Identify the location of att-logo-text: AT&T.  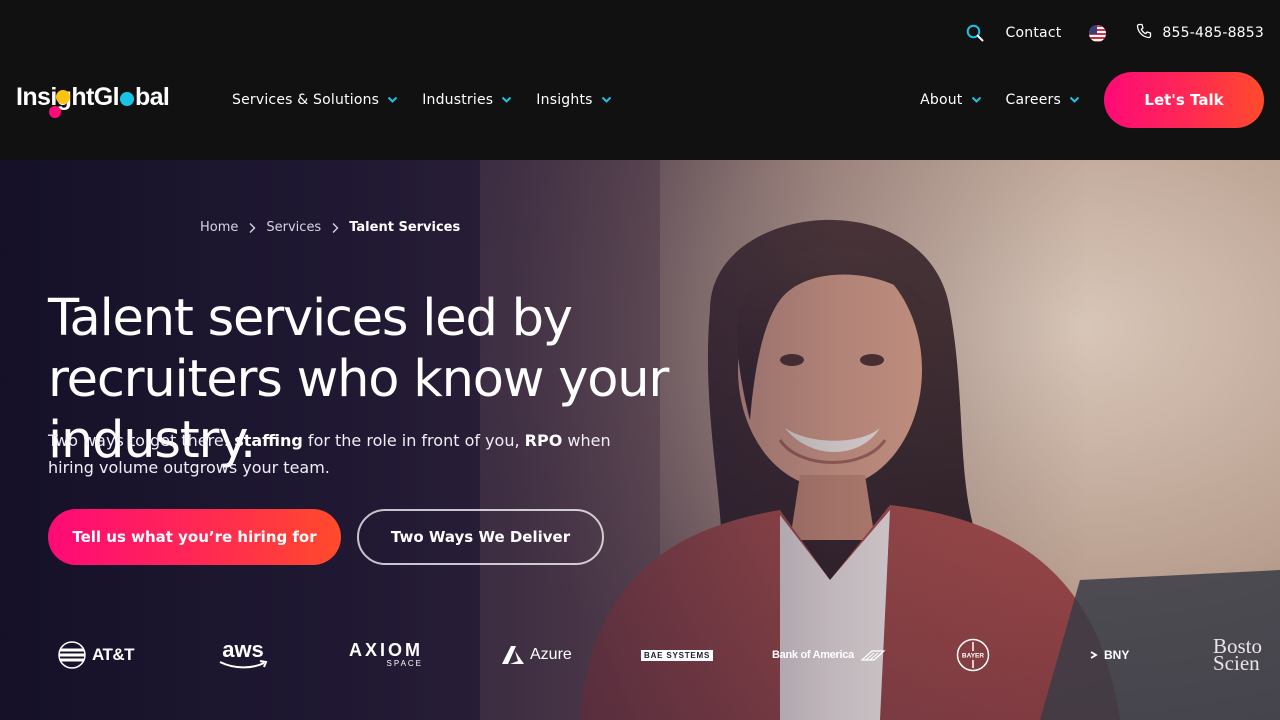
(113, 654).